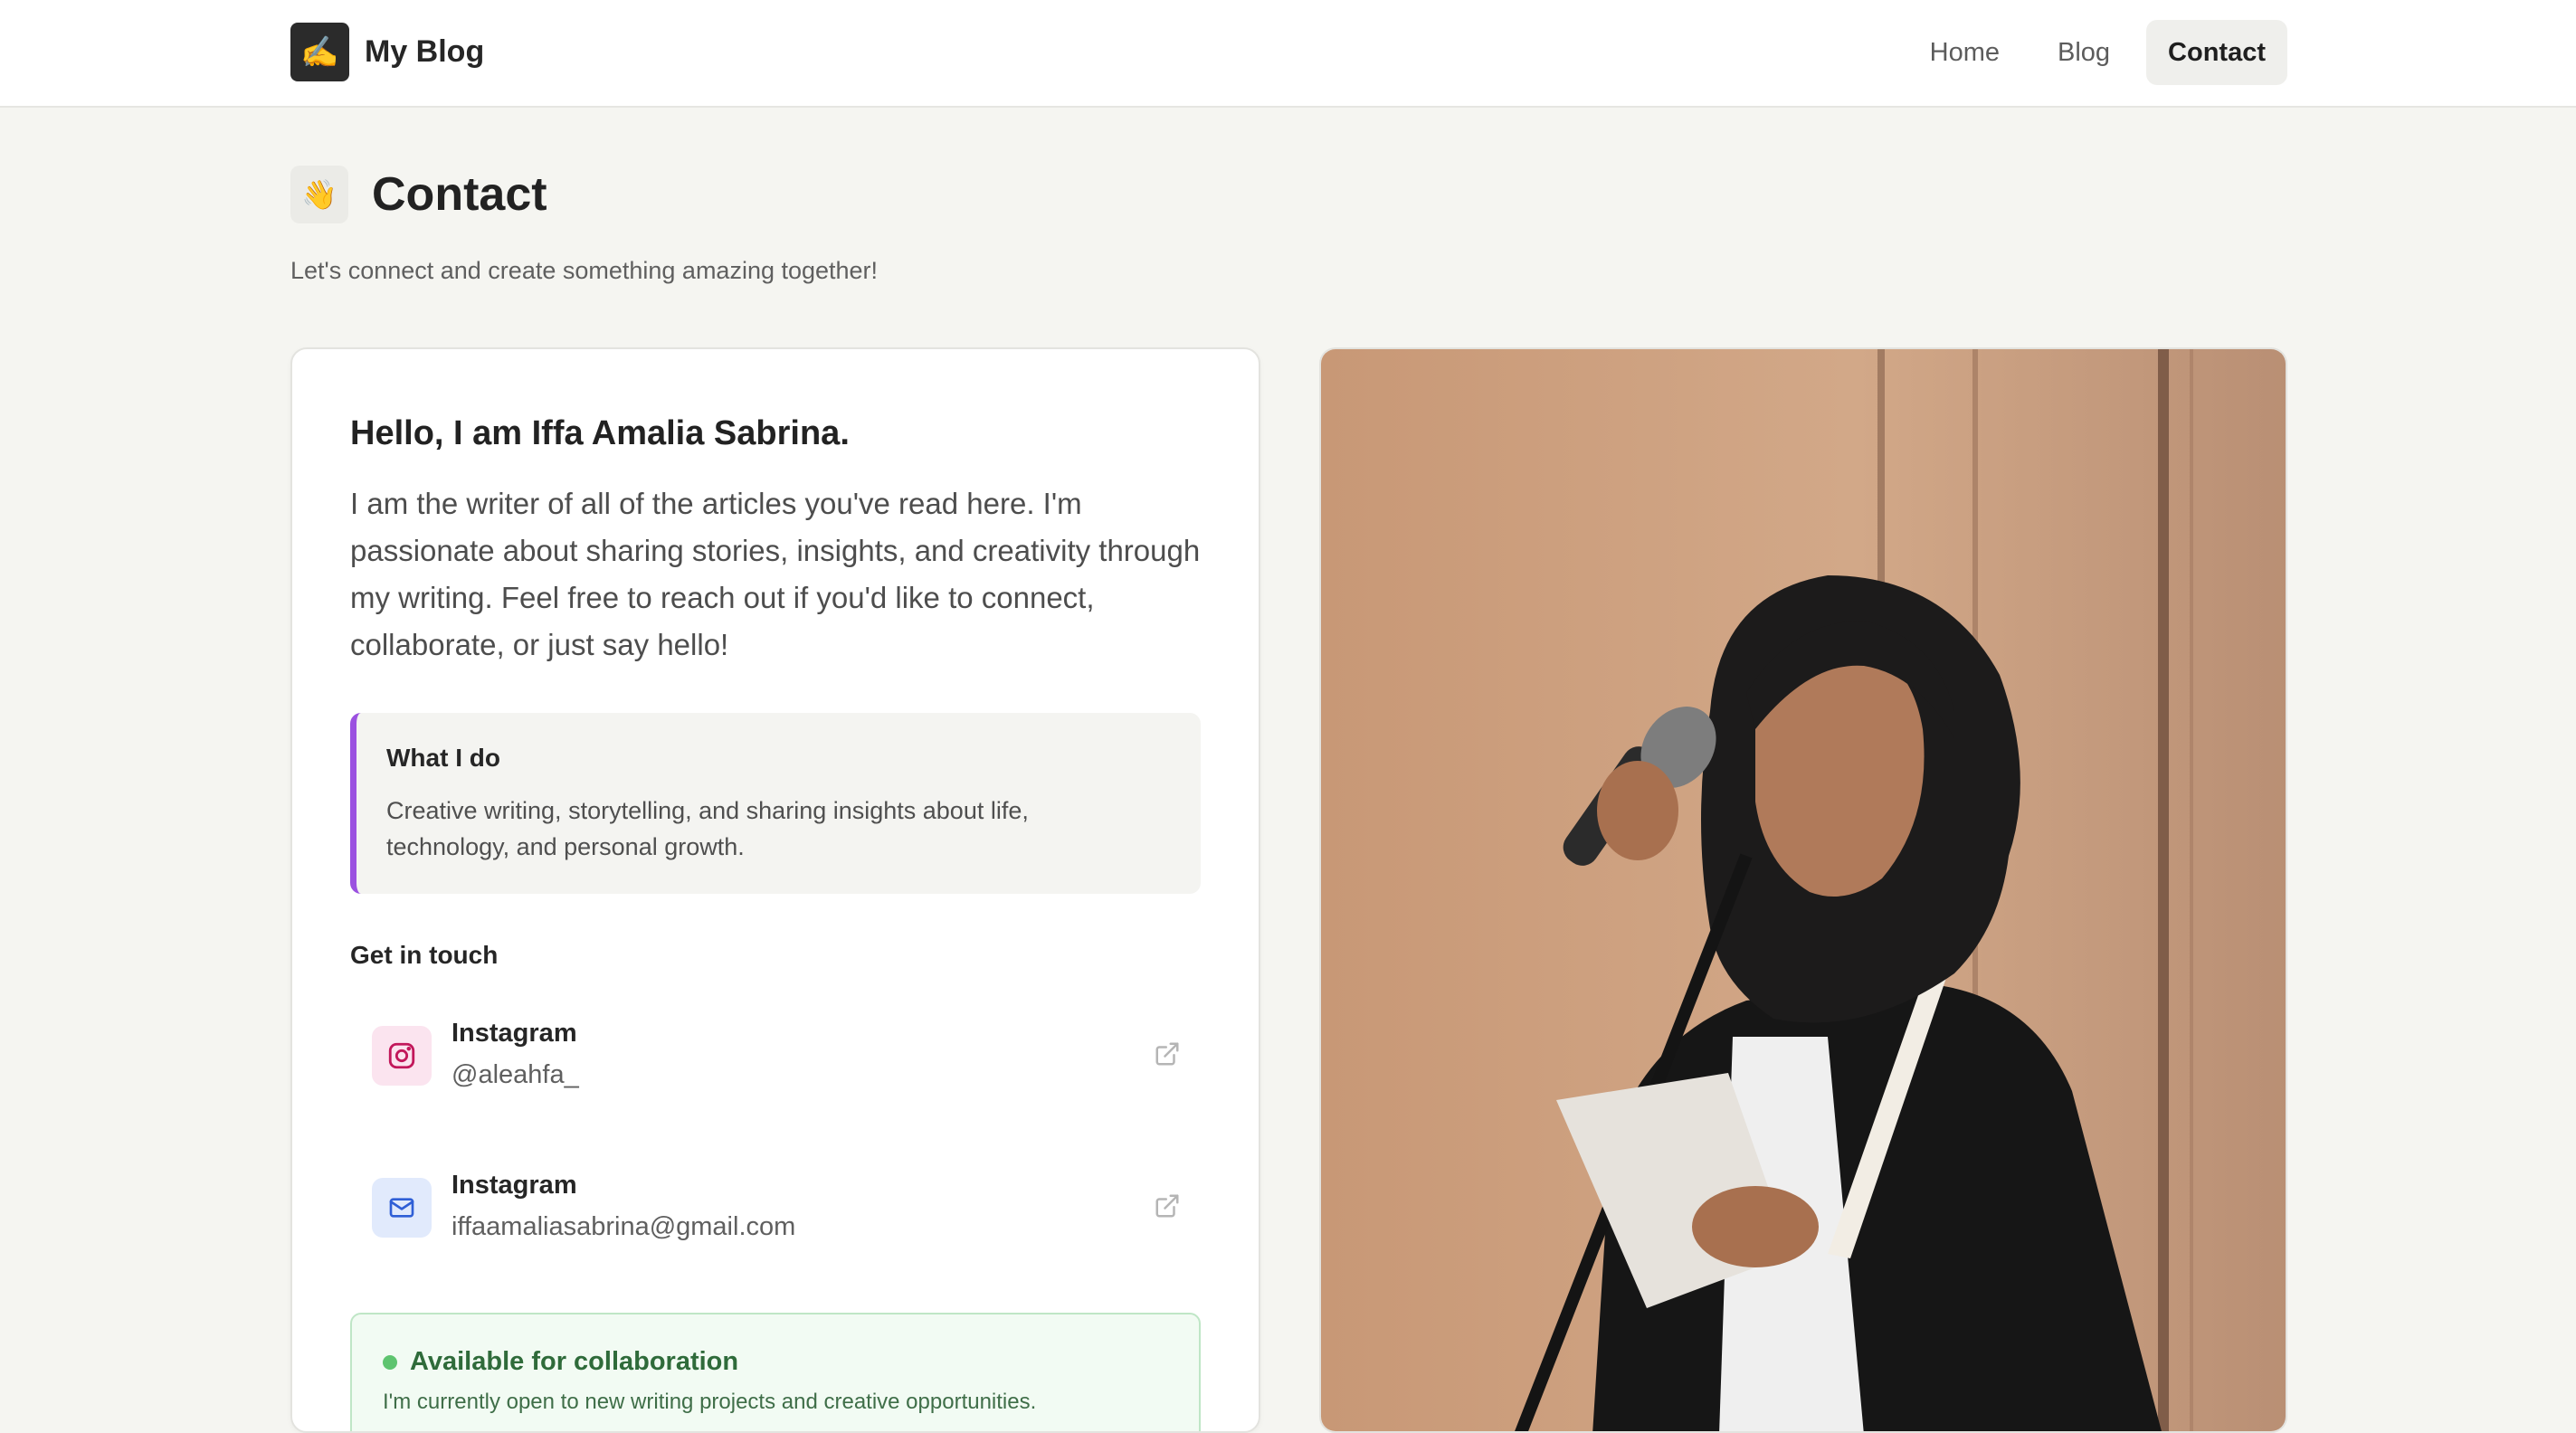  Describe the element at coordinates (775, 1055) in the screenshot. I see `contact-instagram-link: Instagram @aleahfa_` at that location.